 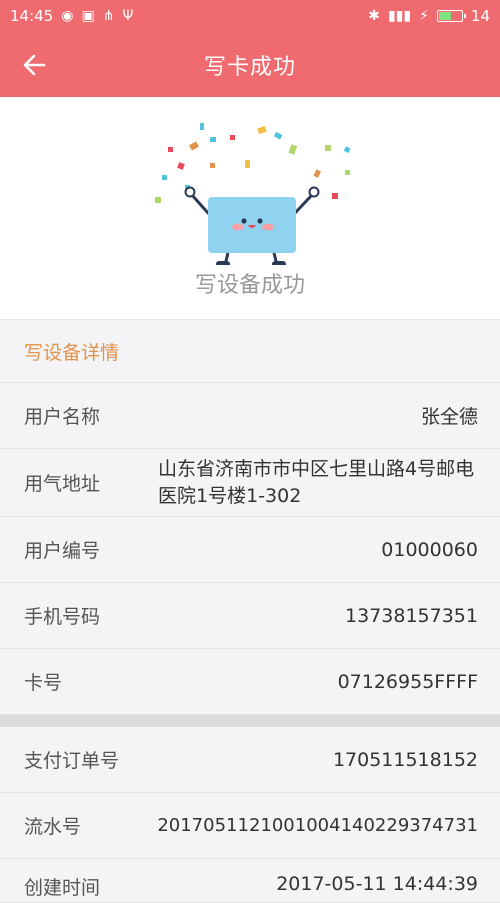 I want to click on back-arrow-icon, so click(x=34, y=64).